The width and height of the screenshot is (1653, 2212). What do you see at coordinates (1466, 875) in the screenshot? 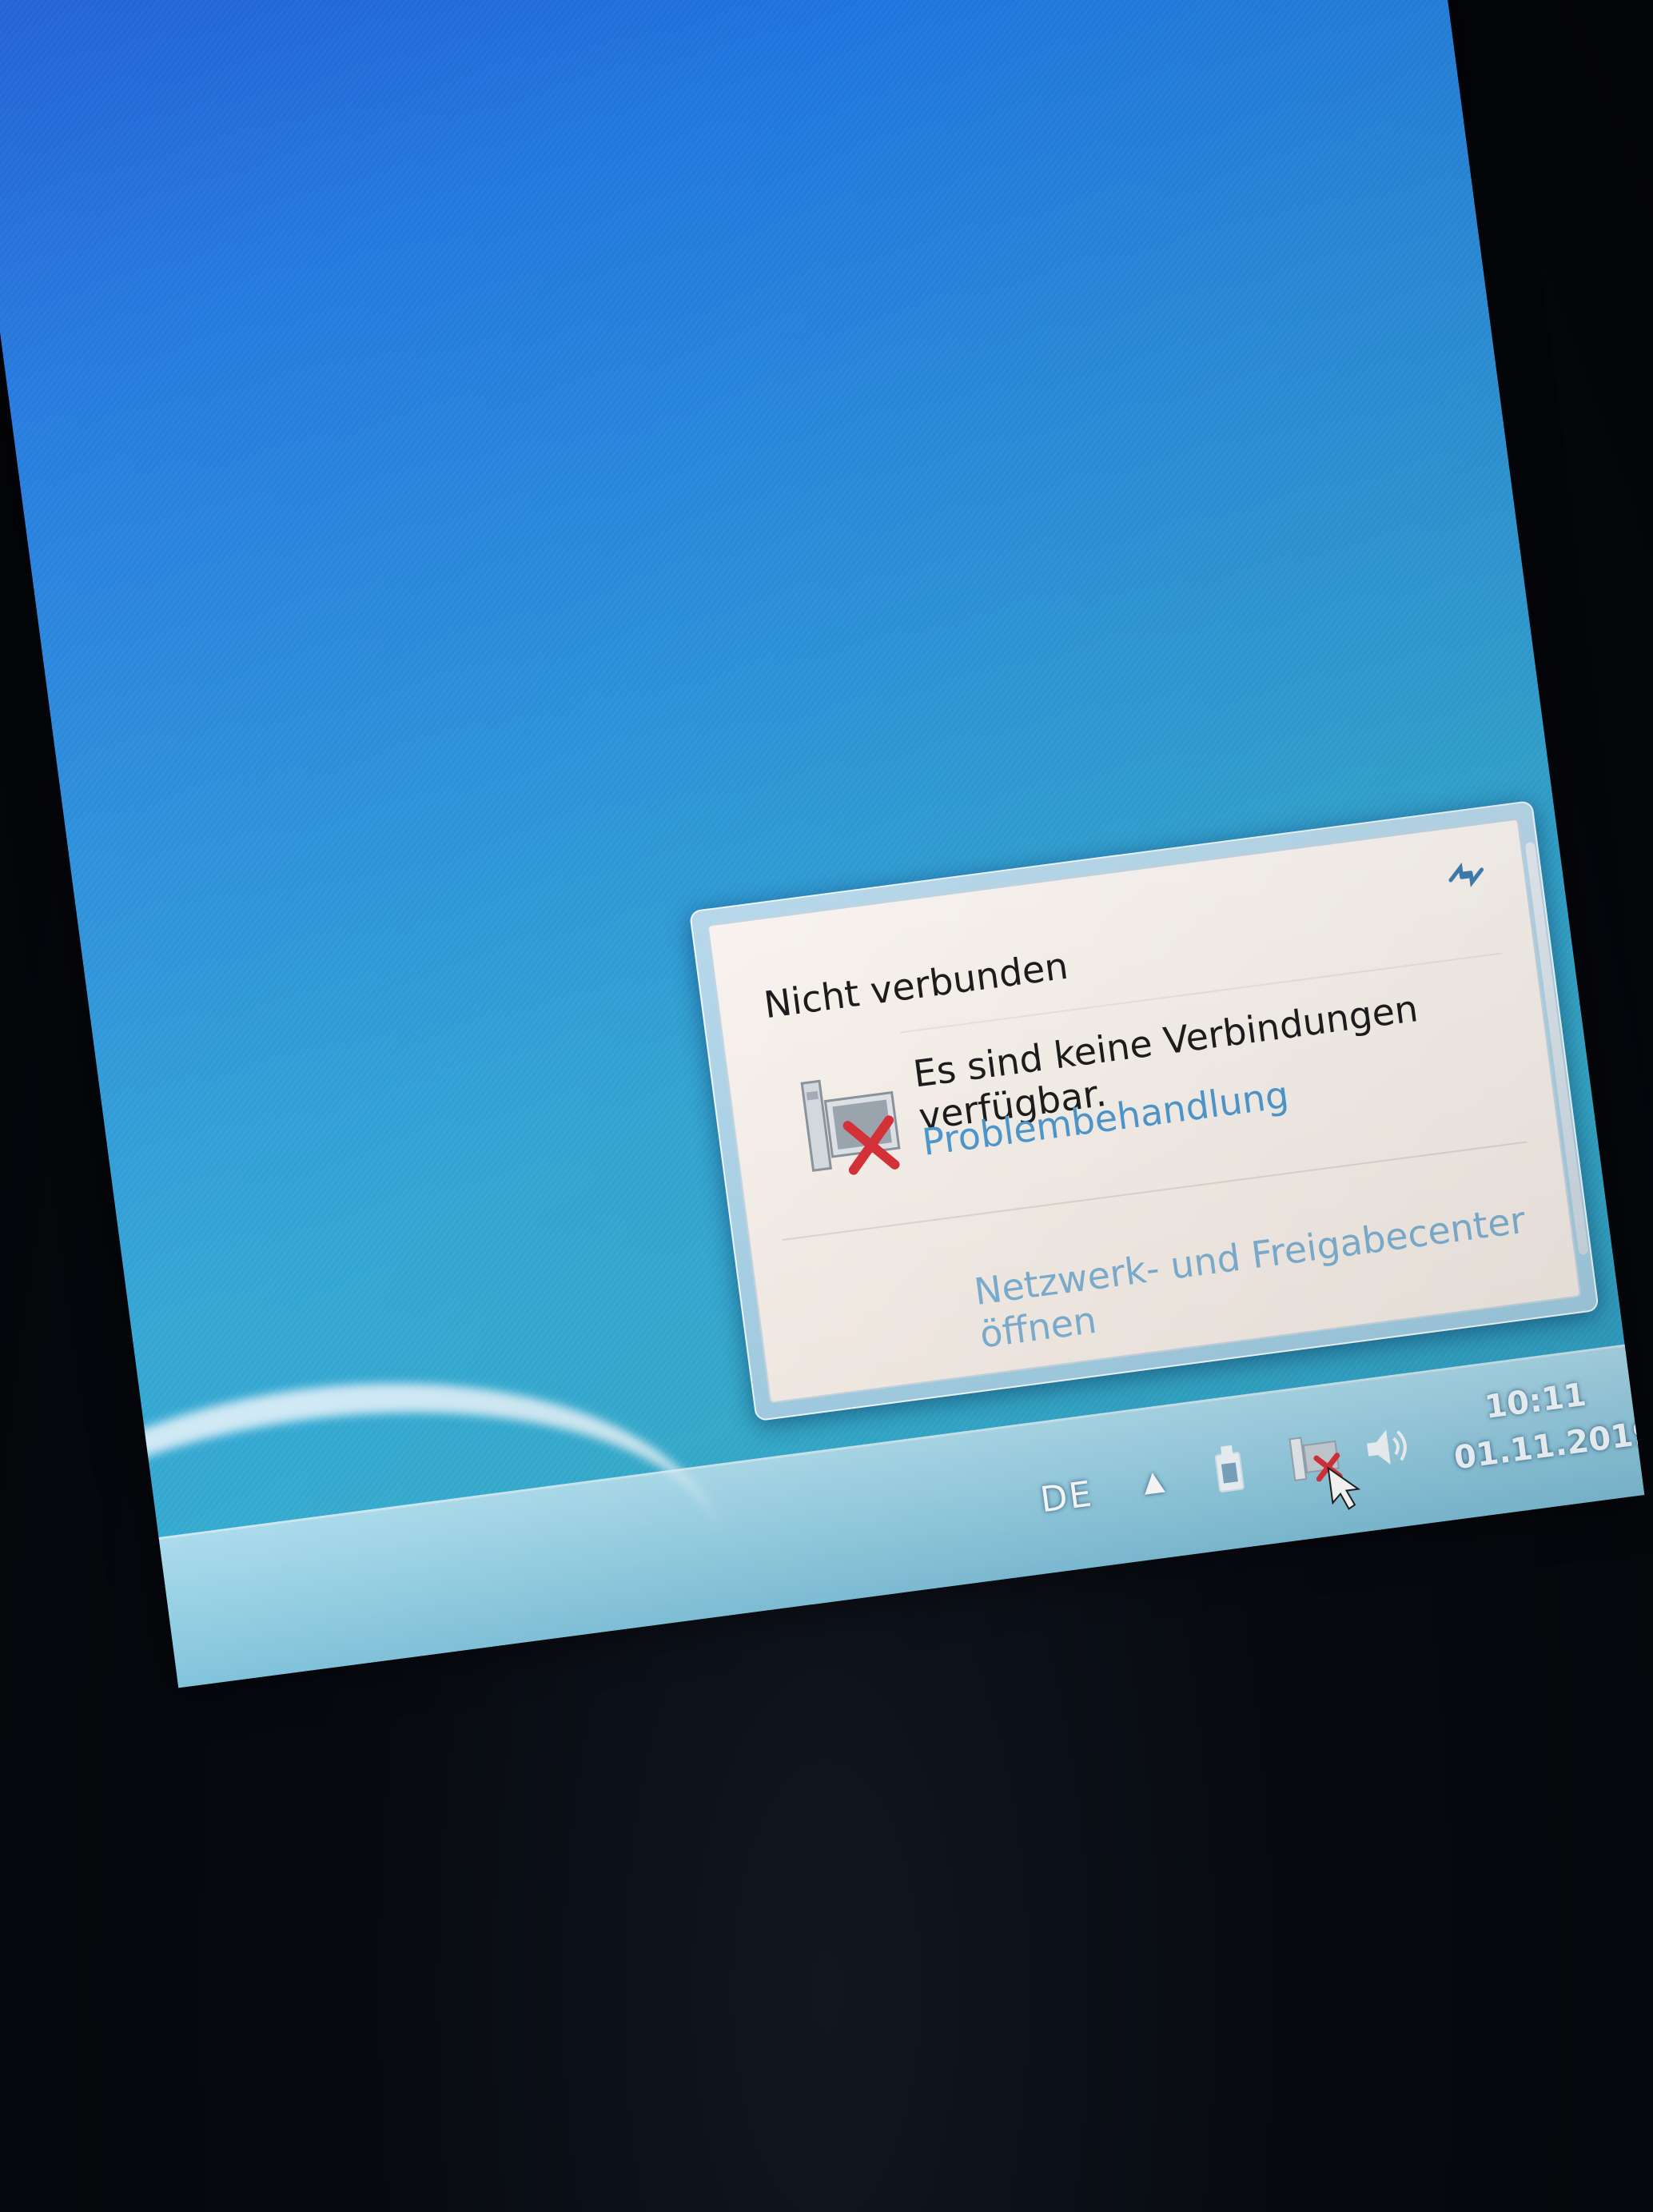
I see `refresh-icon` at bounding box center [1466, 875].